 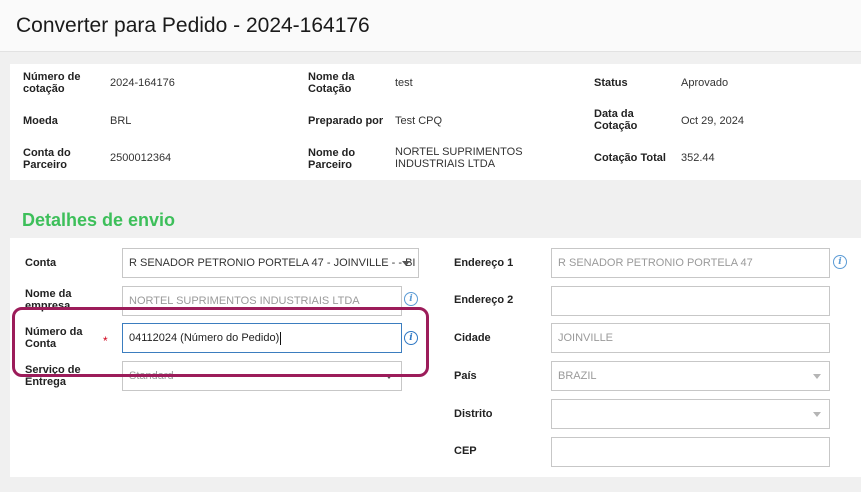 I want to click on account-number-input-value: 04112024 (Número do Pedido), so click(x=204, y=338).